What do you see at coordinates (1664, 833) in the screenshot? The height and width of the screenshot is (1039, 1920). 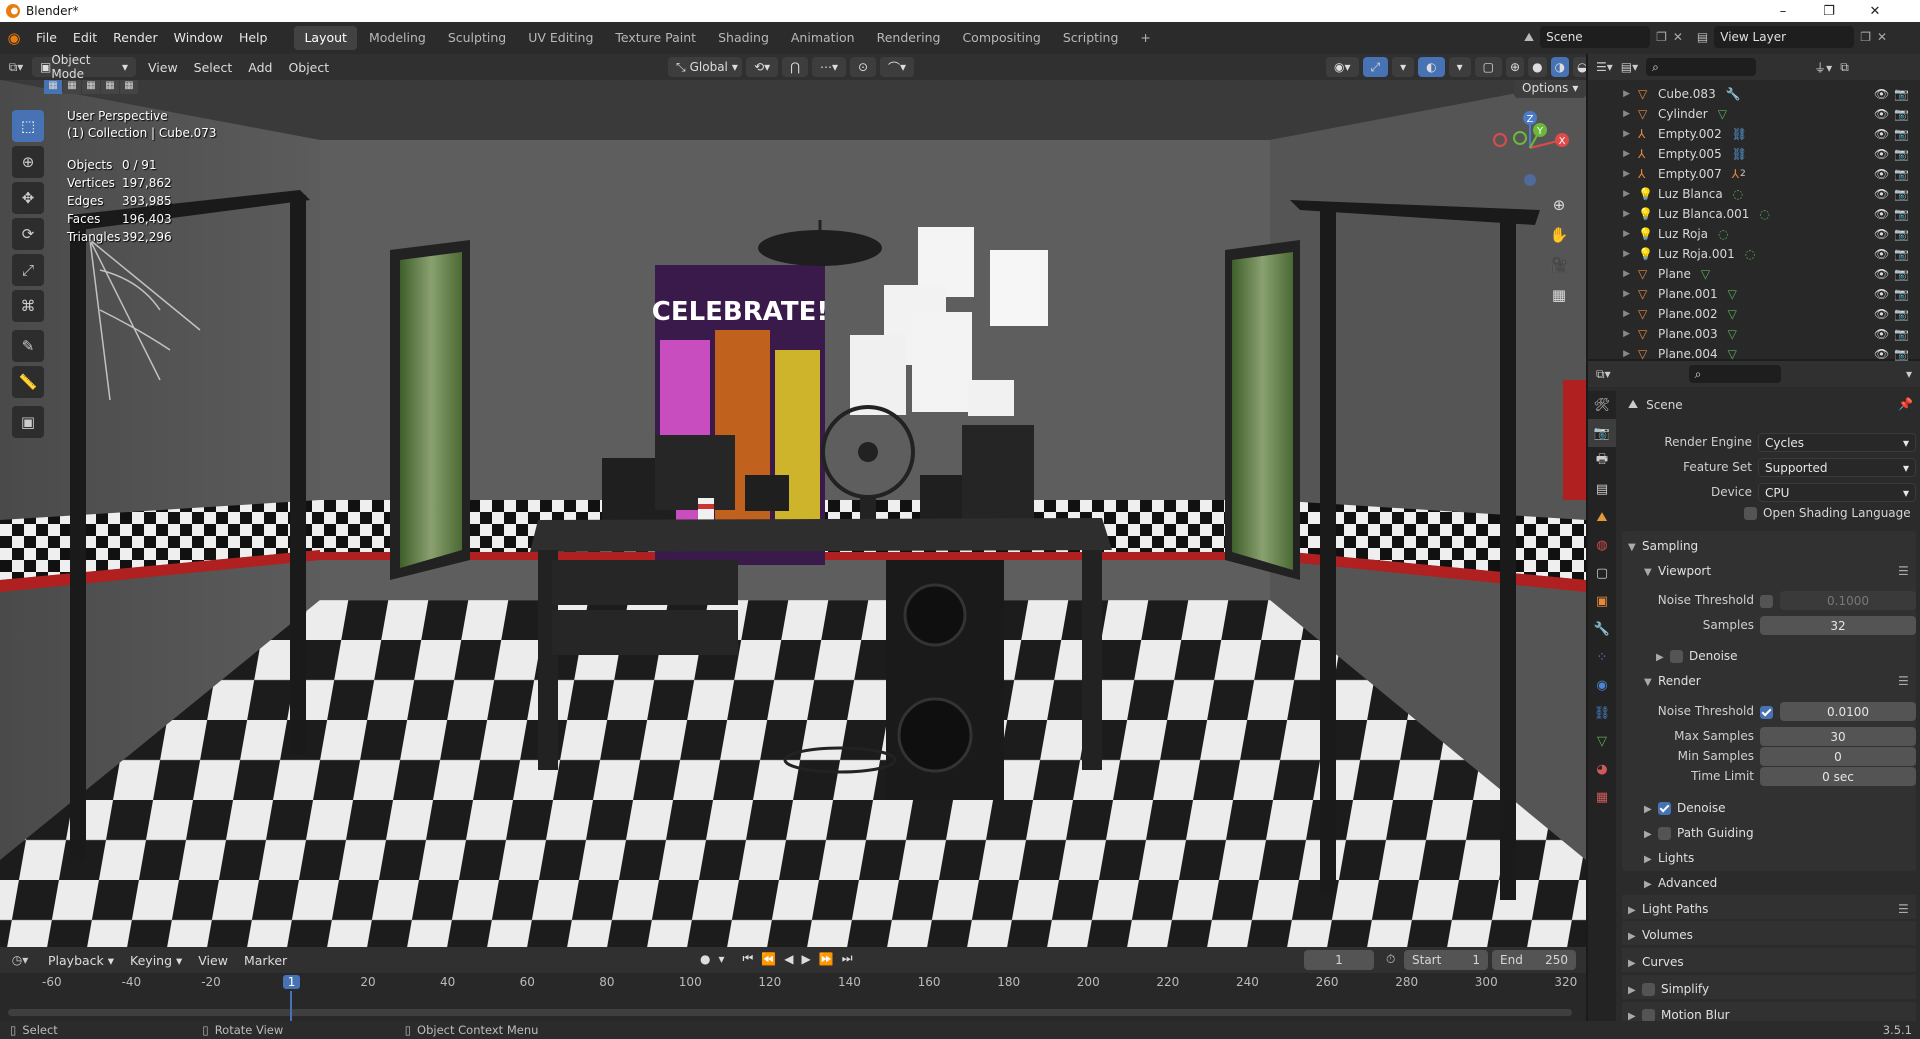 I see `path-guiding-checkbox` at bounding box center [1664, 833].